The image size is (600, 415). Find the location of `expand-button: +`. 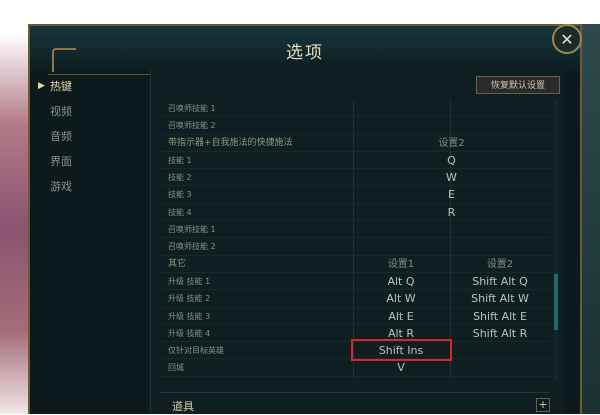

expand-button: + is located at coordinates (543, 405).